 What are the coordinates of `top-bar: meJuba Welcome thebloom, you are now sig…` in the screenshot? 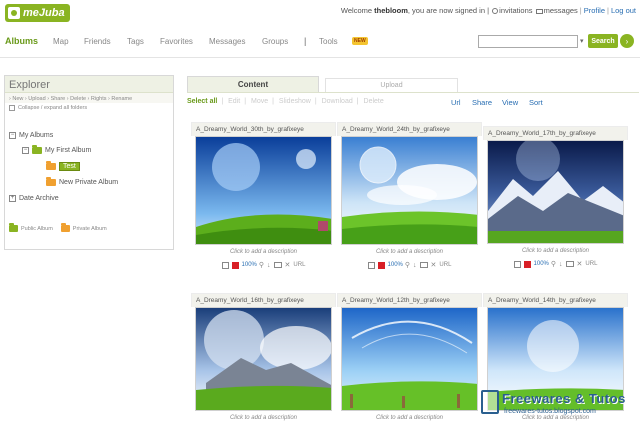 It's located at (320, 14).